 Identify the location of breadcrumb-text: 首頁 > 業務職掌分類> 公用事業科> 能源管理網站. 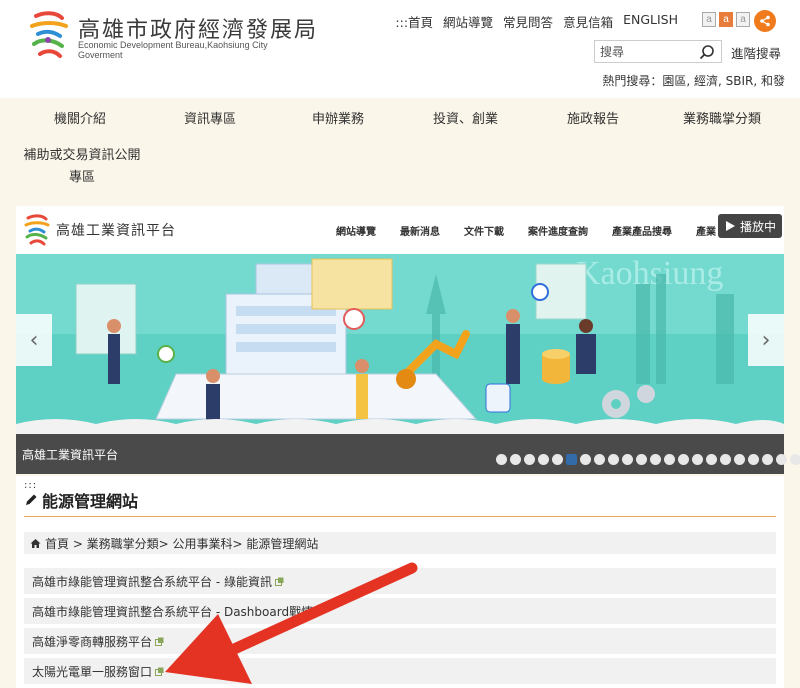
(181, 543).